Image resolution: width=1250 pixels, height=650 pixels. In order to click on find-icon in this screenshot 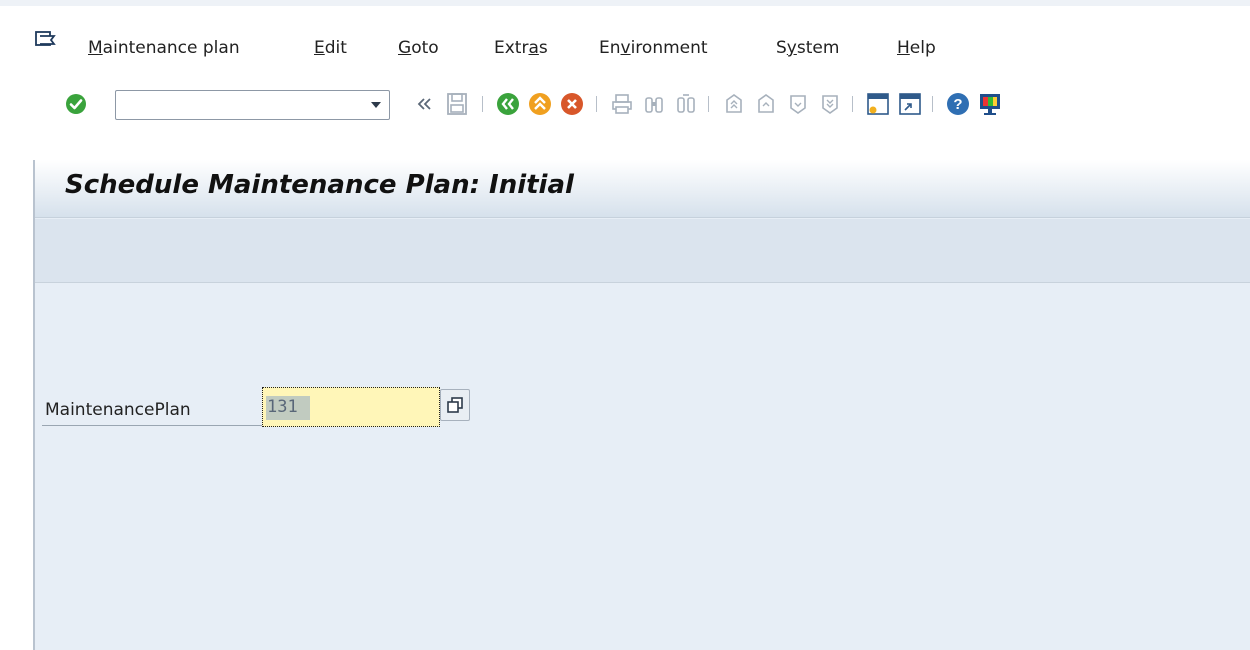, I will do `click(654, 105)`.